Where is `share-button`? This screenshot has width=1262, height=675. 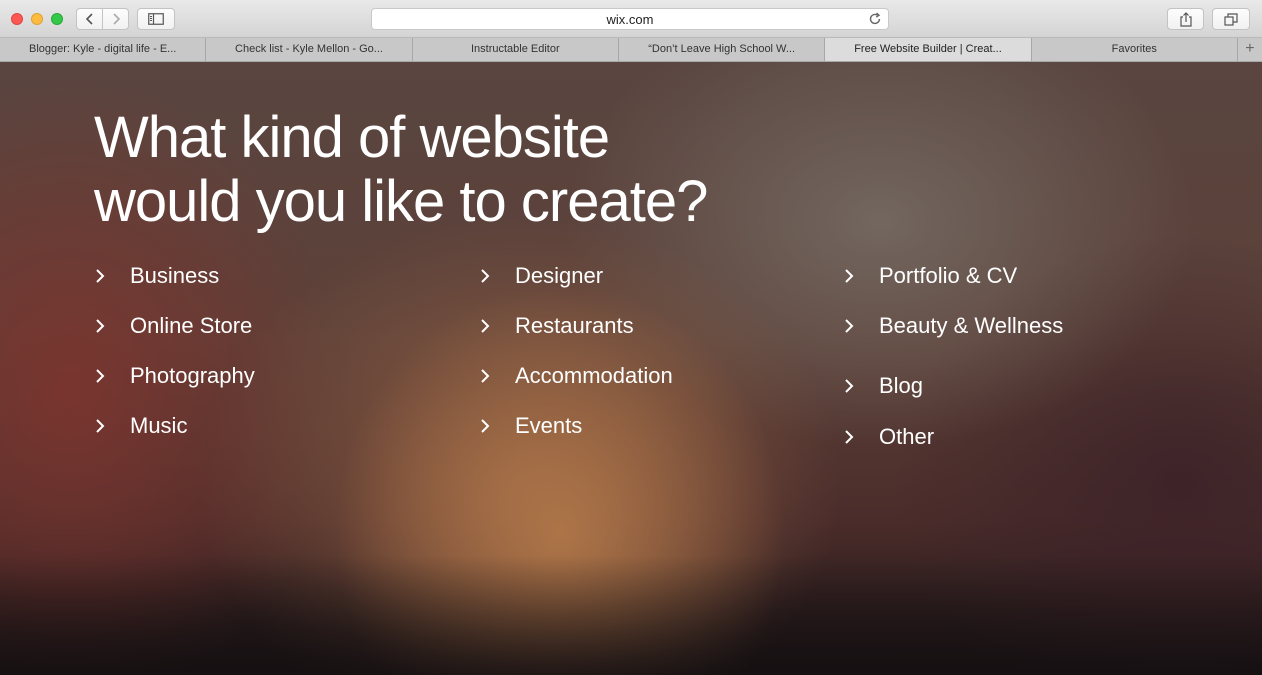 share-button is located at coordinates (1185, 19).